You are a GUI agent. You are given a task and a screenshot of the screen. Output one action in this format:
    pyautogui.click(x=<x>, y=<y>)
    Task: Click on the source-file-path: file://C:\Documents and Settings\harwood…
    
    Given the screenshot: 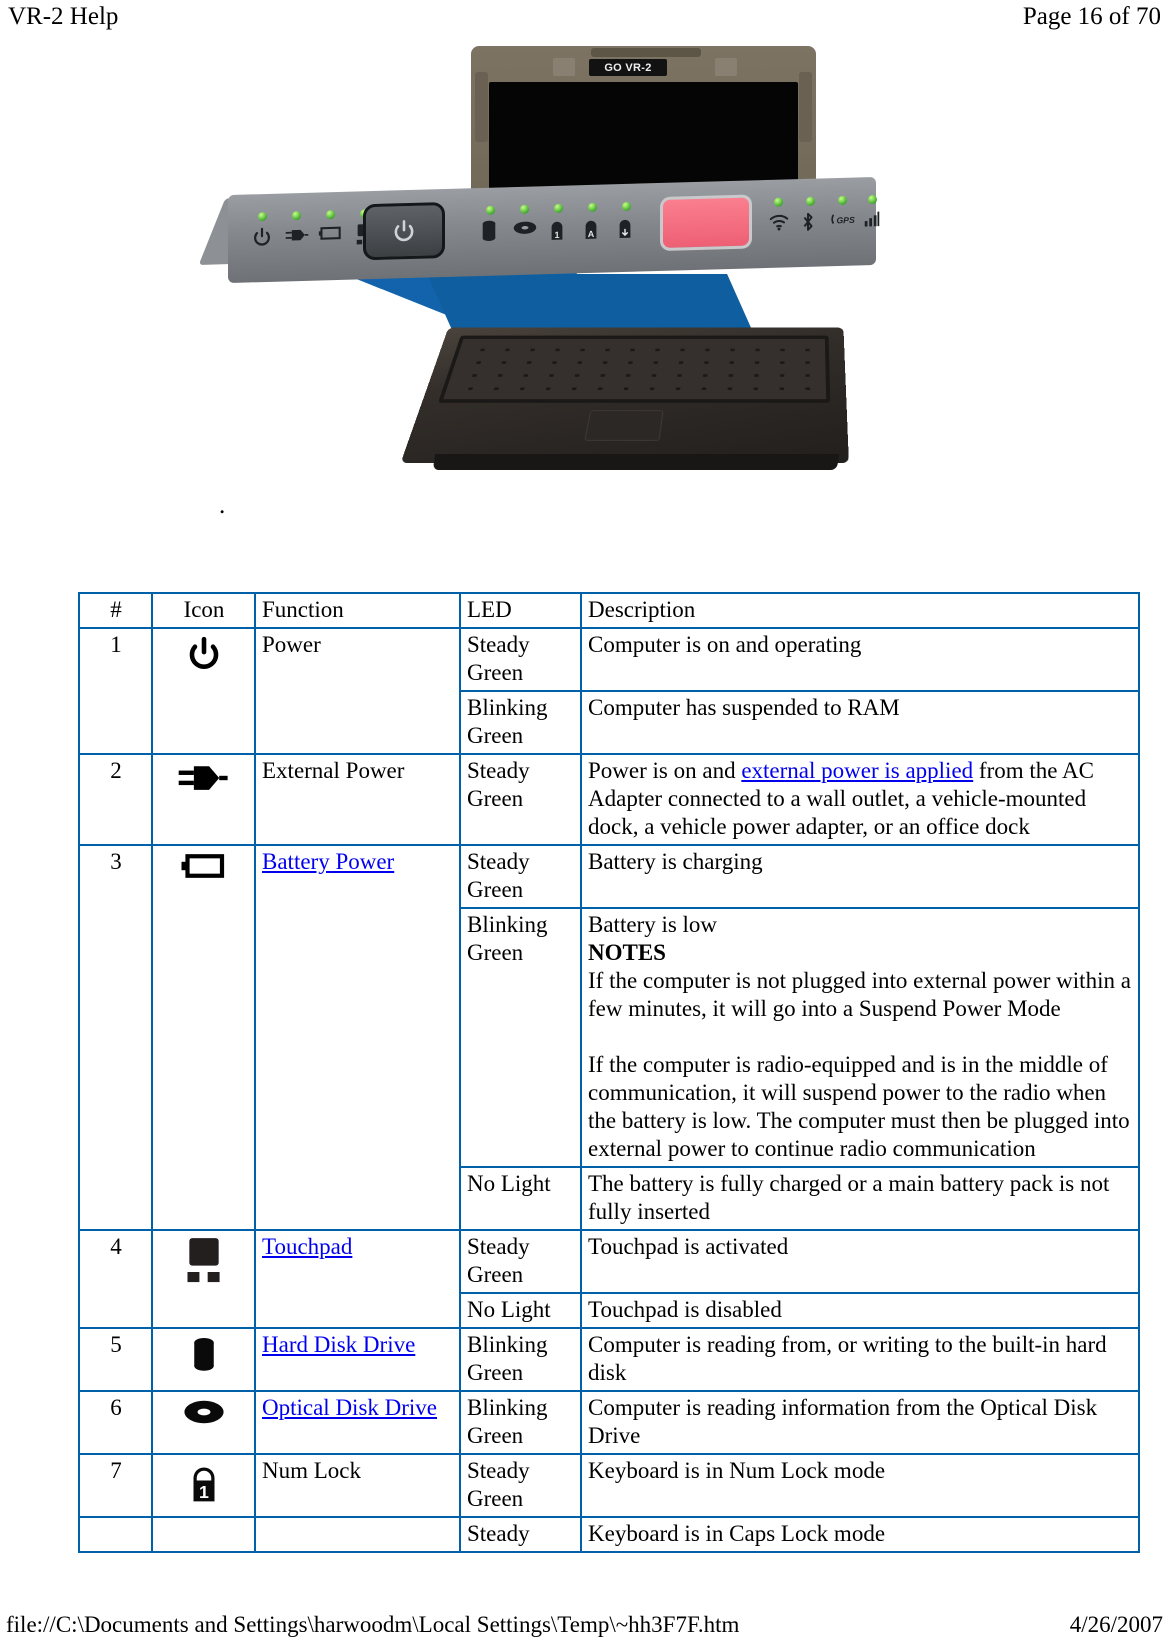 What is the action you would take?
    pyautogui.click(x=373, y=1624)
    